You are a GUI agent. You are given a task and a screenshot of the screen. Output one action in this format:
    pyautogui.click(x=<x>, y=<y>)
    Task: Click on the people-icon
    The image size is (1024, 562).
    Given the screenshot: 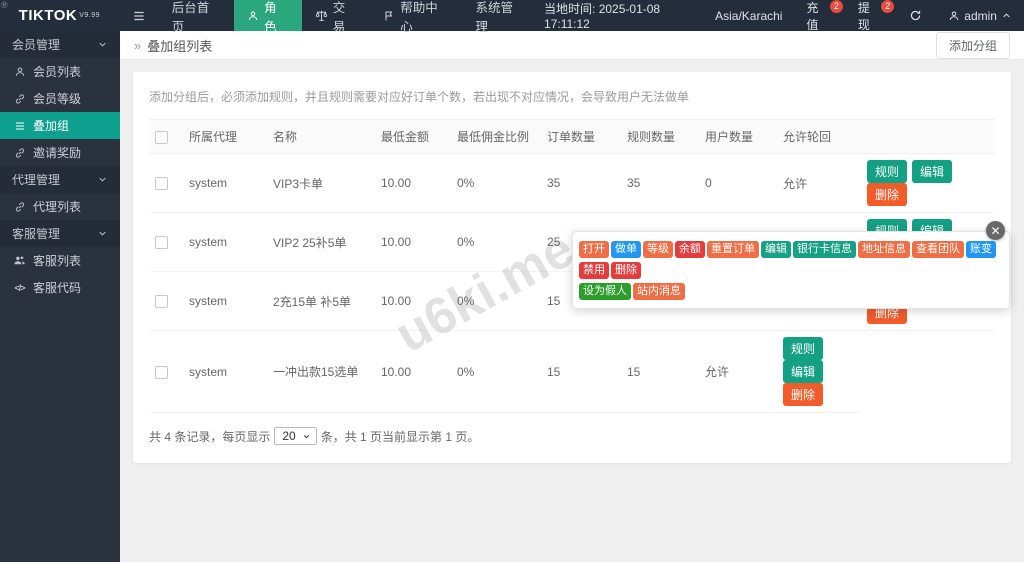 What is the action you would take?
    pyautogui.click(x=19, y=260)
    